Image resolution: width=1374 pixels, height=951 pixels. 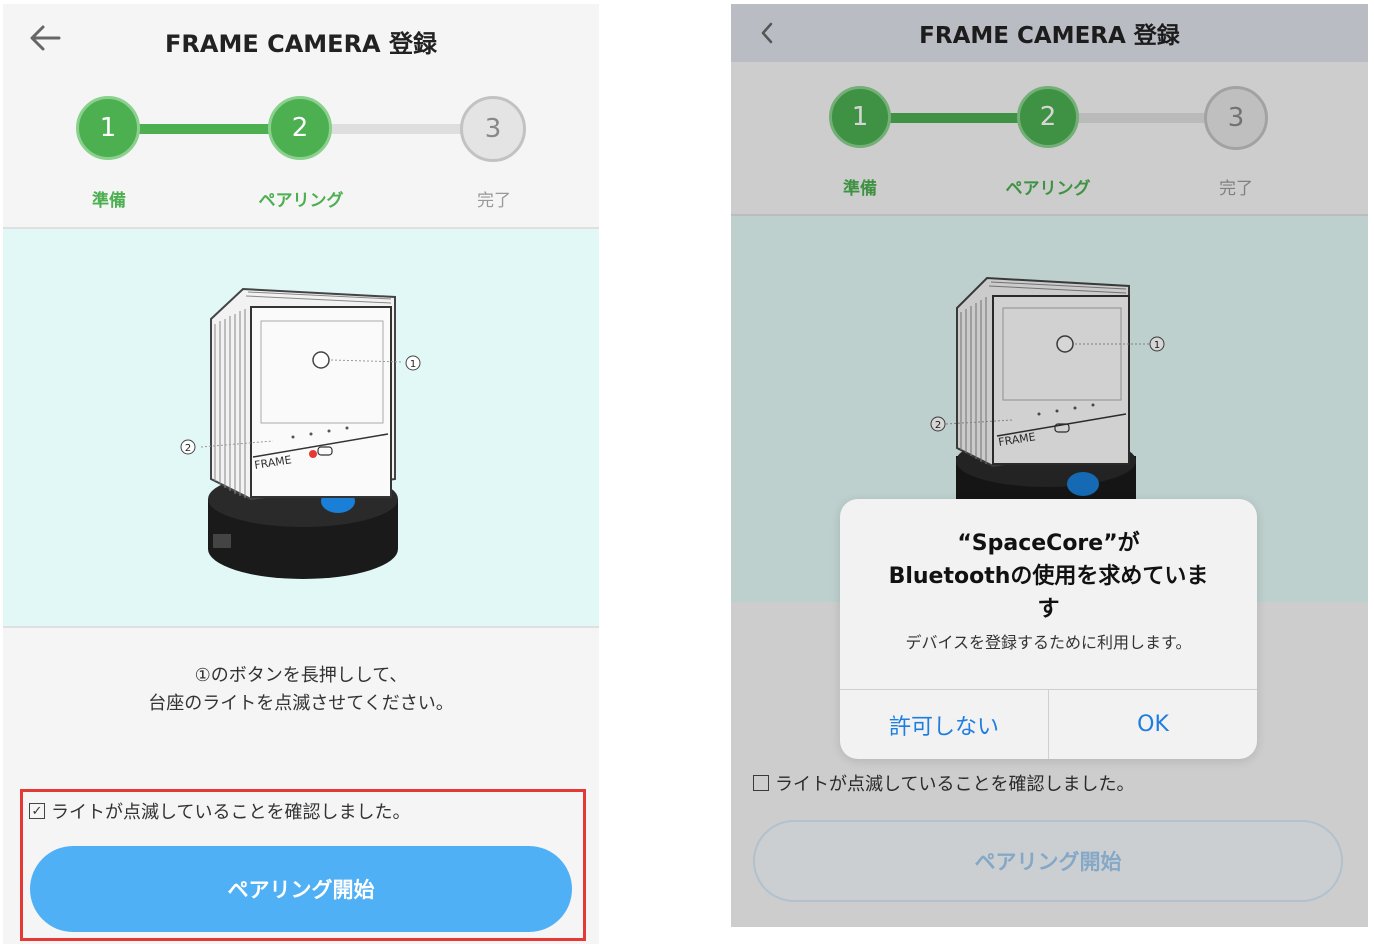 I want to click on confirm-checkbox-row: ✓ ライトが点滅していることを確認しました。, so click(x=219, y=811).